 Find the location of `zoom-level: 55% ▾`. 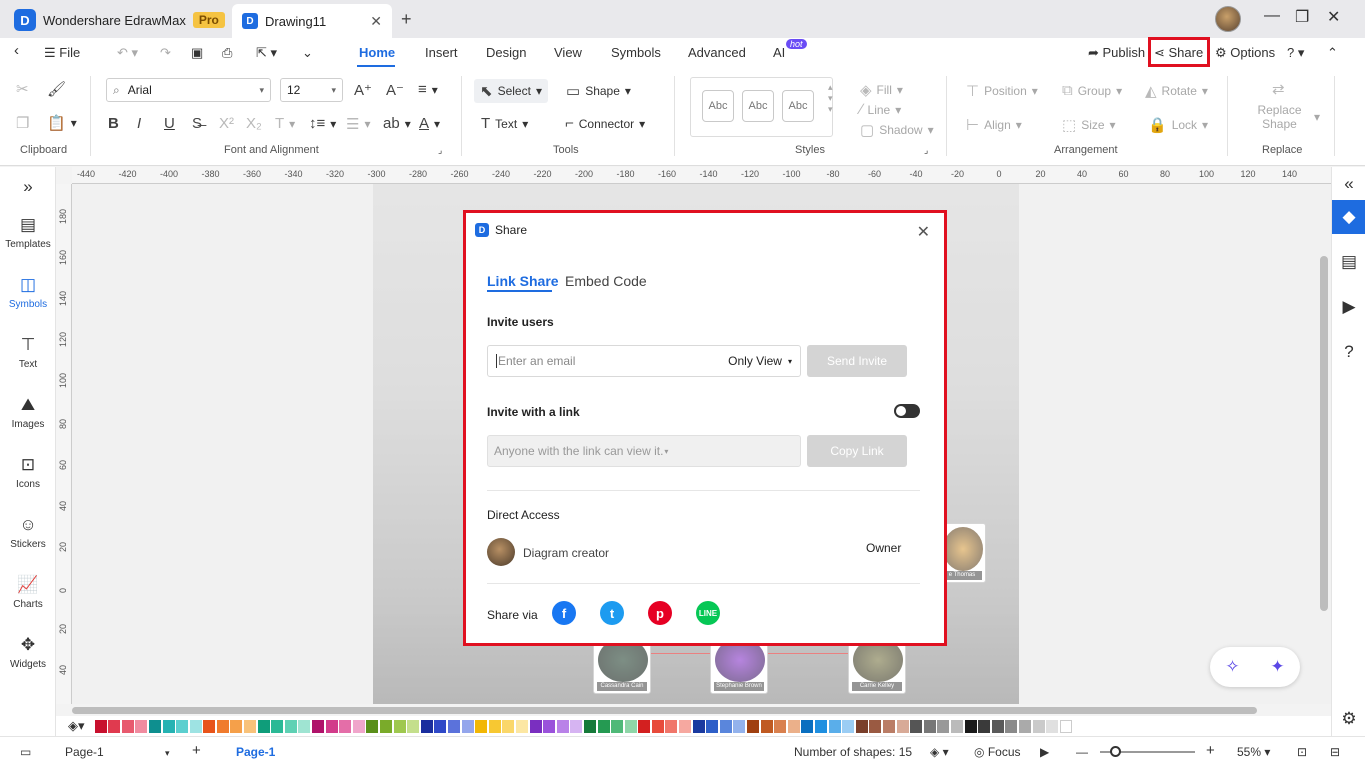

zoom-level: 55% ▾ is located at coordinates (1253, 752).